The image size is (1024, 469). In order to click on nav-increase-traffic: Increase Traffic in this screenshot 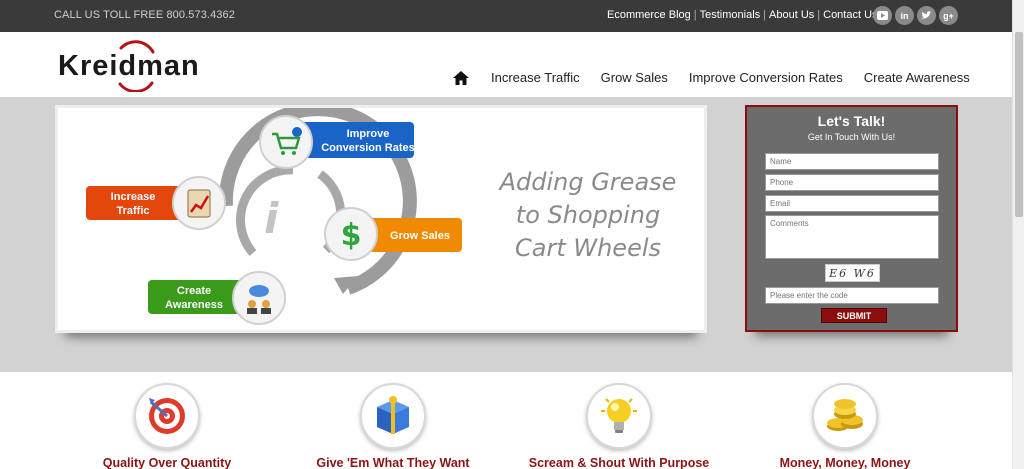, I will do `click(535, 77)`.